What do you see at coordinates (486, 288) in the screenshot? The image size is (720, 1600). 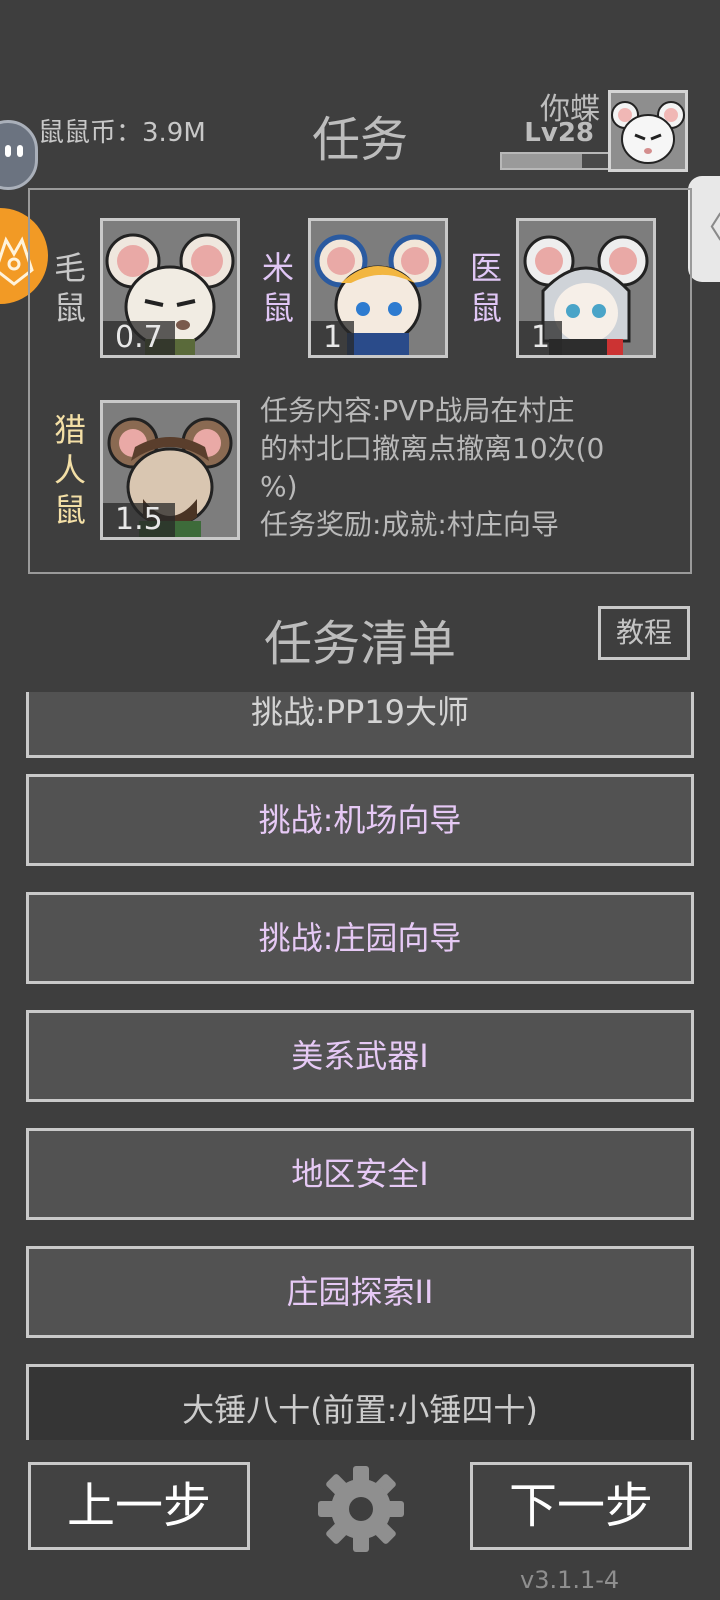 I see `member-name: 医 鼠` at bounding box center [486, 288].